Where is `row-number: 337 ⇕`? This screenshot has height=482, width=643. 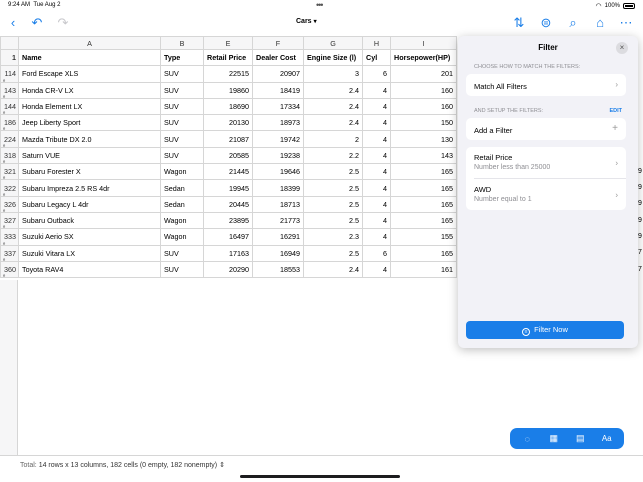
row-number: 337 ⇕ is located at coordinates (9, 253).